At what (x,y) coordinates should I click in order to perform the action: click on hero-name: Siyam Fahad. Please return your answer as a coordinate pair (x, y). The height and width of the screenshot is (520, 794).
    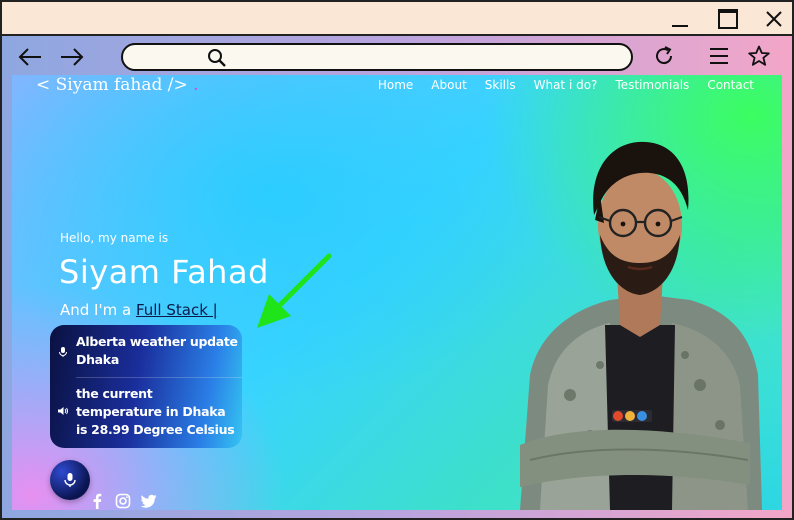
    Looking at the image, I should click on (164, 272).